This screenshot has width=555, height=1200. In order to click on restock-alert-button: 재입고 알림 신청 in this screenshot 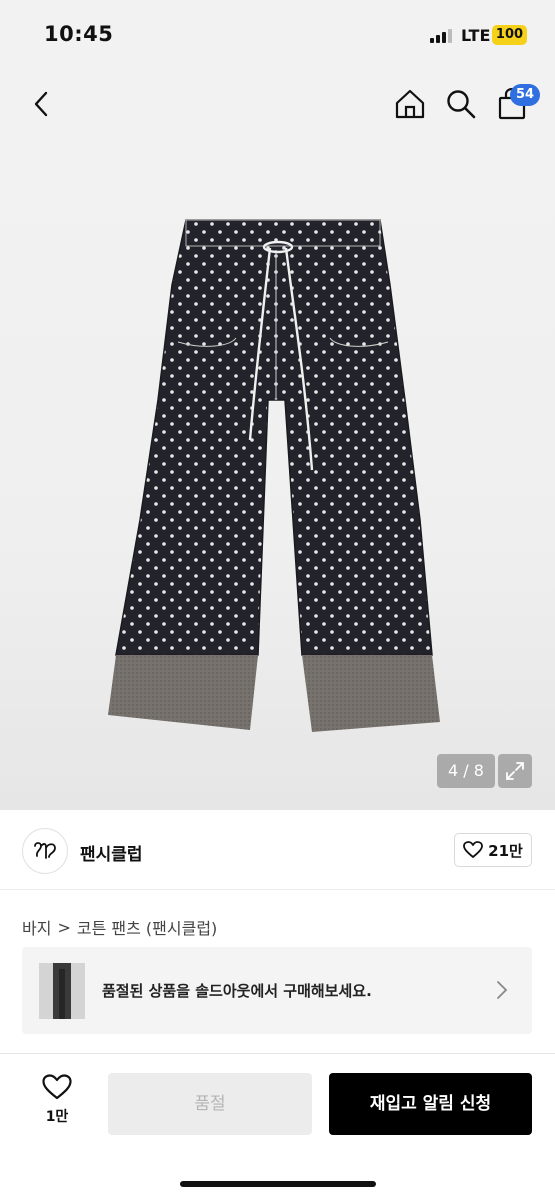, I will do `click(430, 1104)`.